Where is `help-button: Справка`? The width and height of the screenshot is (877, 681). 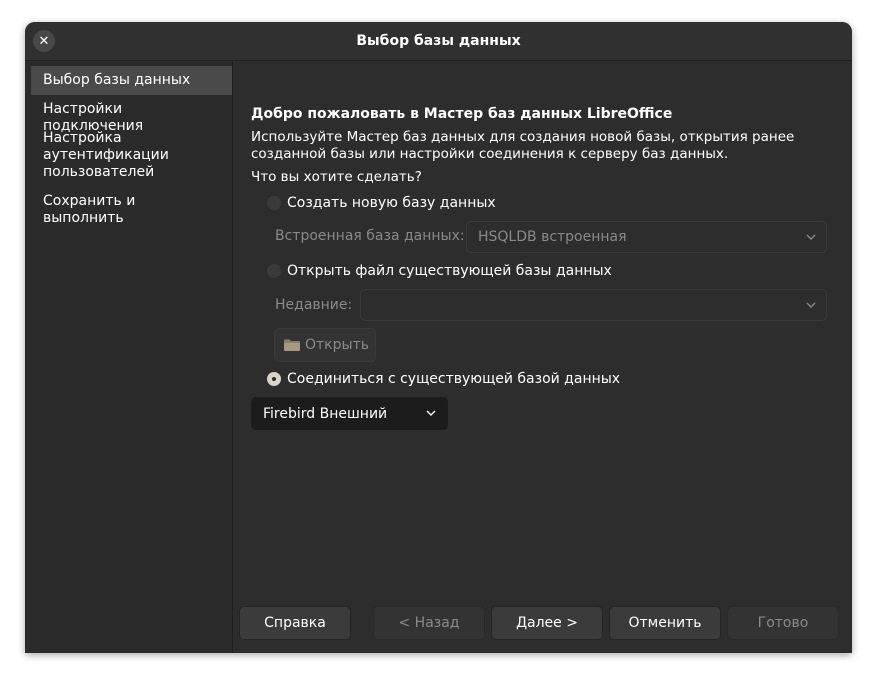 help-button: Справка is located at coordinates (295, 623).